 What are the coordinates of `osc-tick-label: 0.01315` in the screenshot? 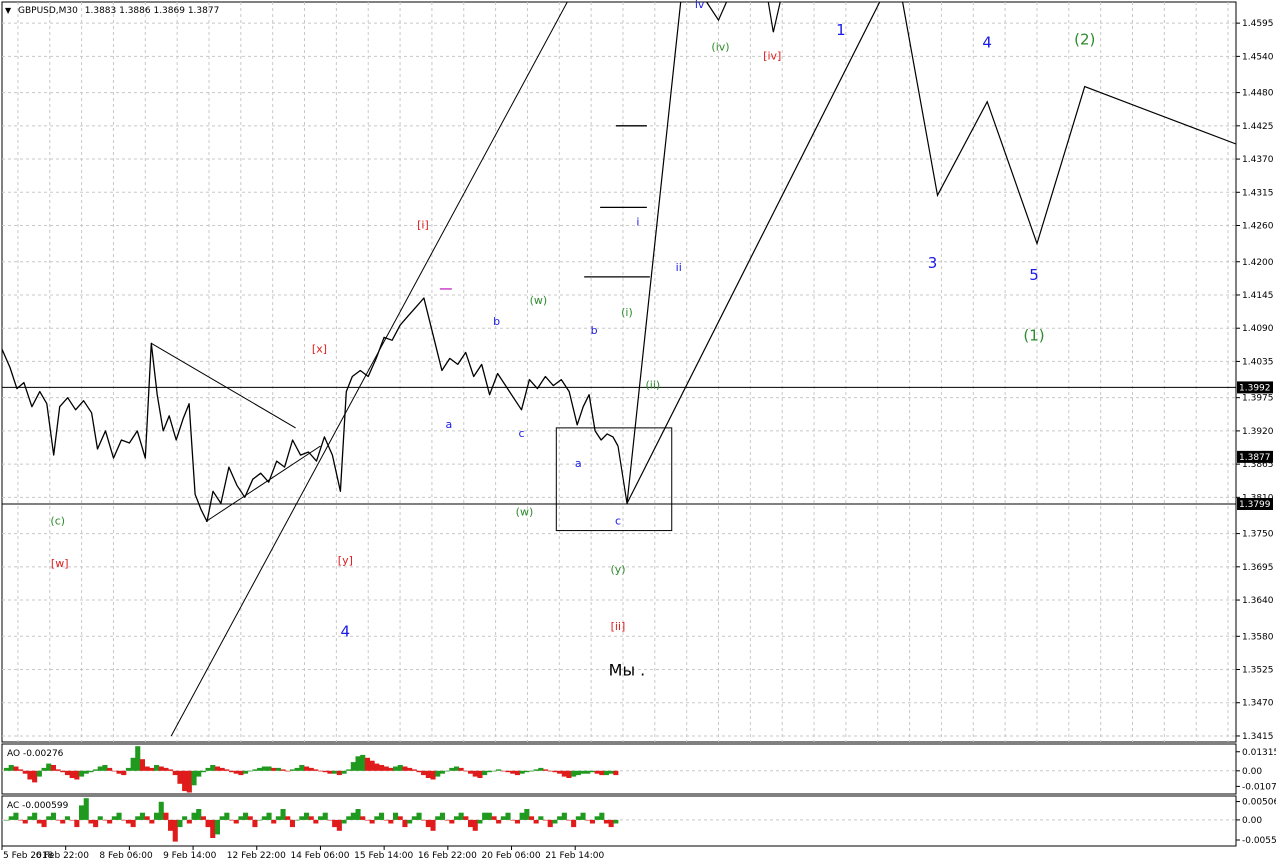 It's located at (1259, 753).